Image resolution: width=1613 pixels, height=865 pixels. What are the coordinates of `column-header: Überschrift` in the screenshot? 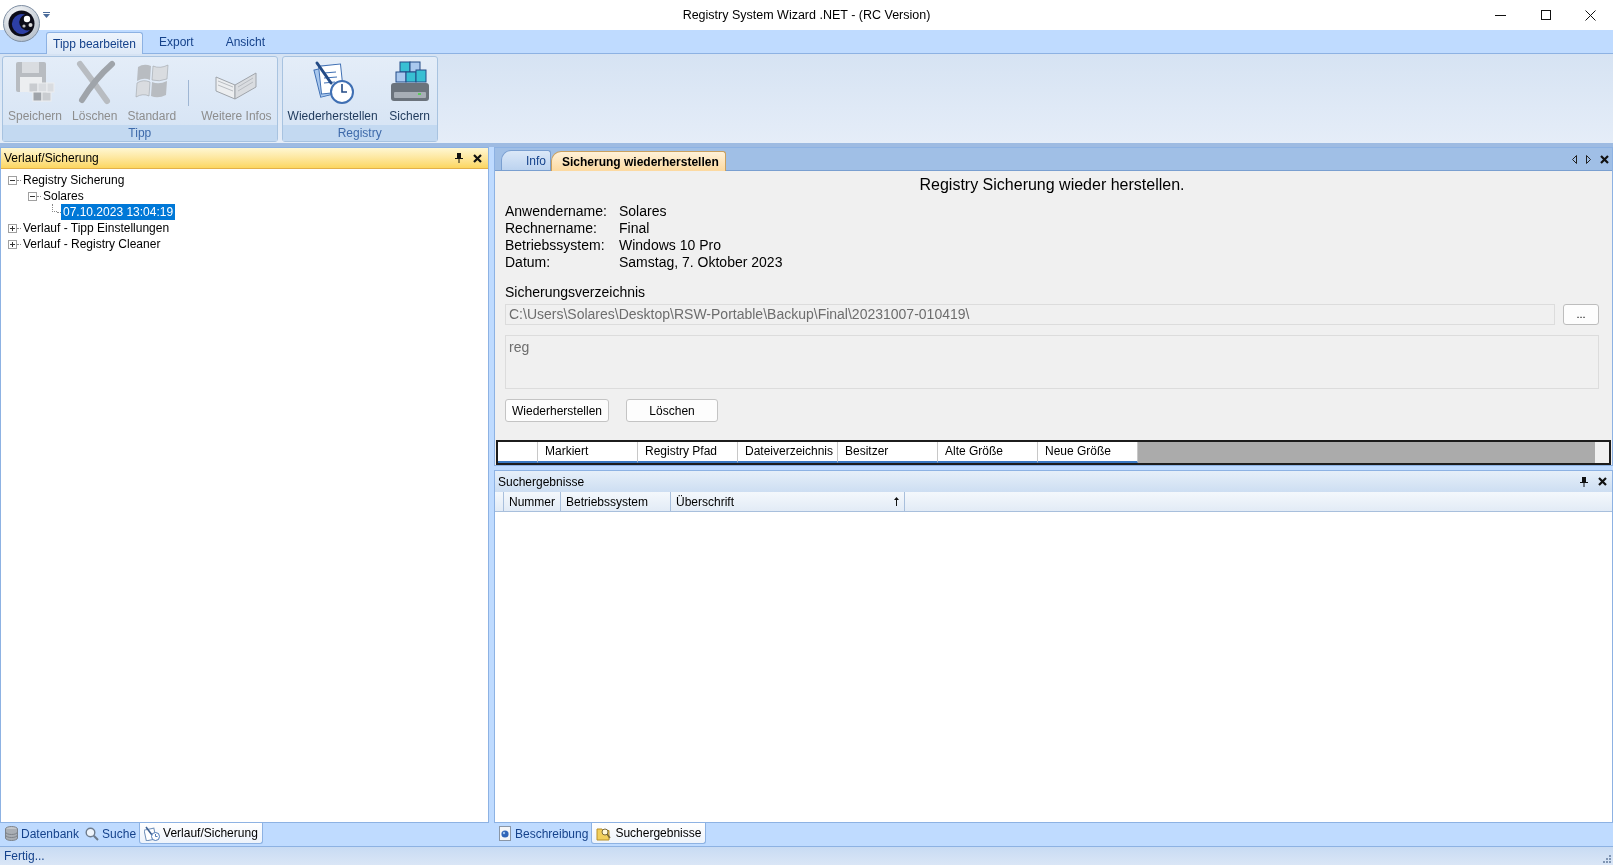 It's located at (788, 501).